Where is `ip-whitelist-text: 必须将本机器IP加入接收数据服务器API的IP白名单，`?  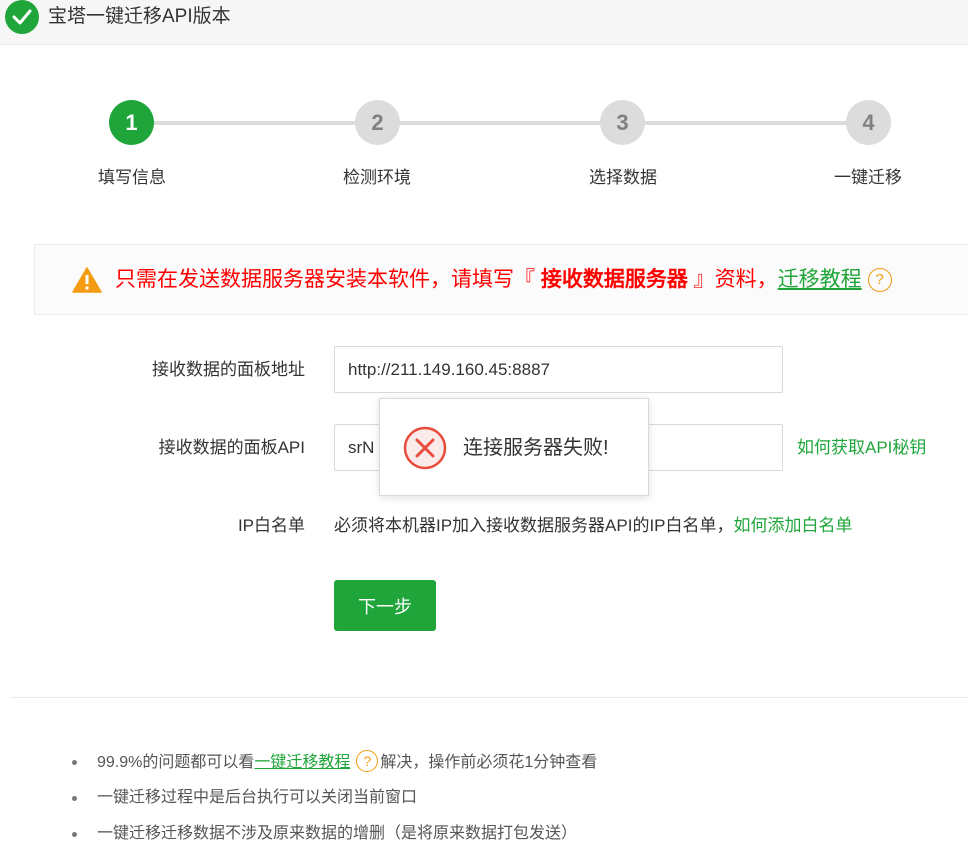 ip-whitelist-text: 必须将本机器IP加入接收数据服务器API的IP白名单， is located at coordinates (534, 525).